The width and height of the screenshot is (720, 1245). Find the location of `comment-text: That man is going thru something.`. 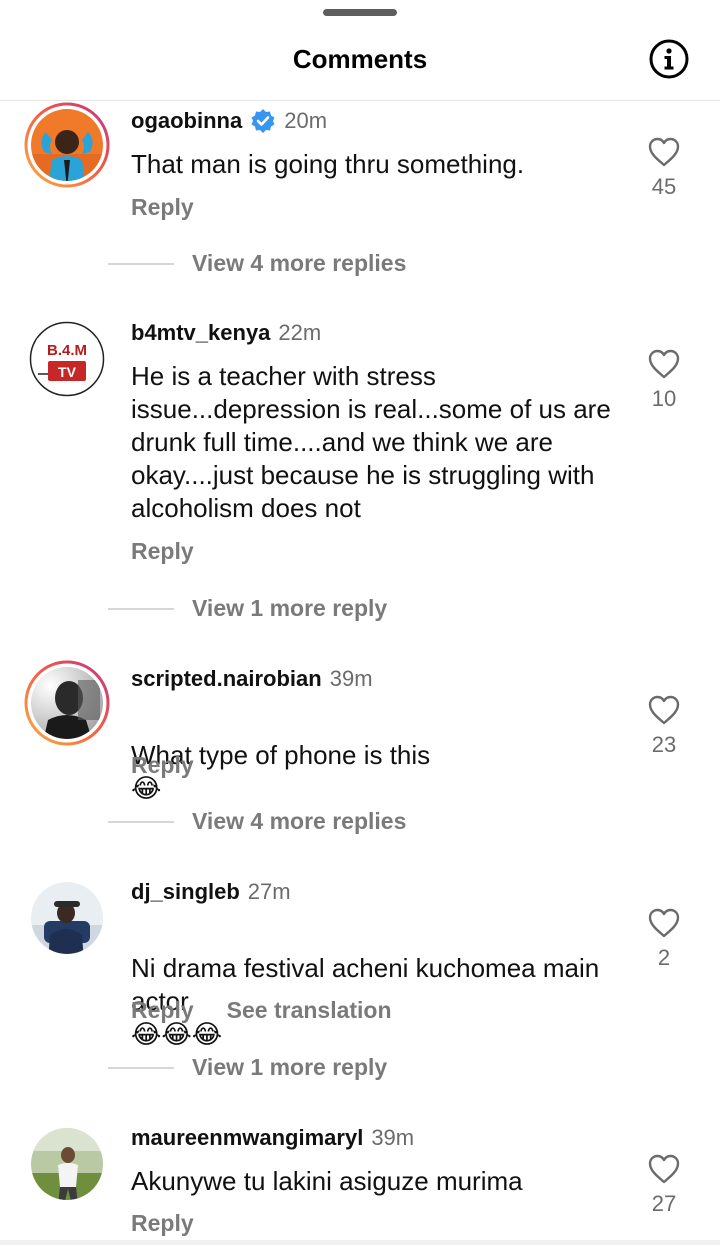

comment-text: That man is going thru something. is located at coordinates (328, 164).